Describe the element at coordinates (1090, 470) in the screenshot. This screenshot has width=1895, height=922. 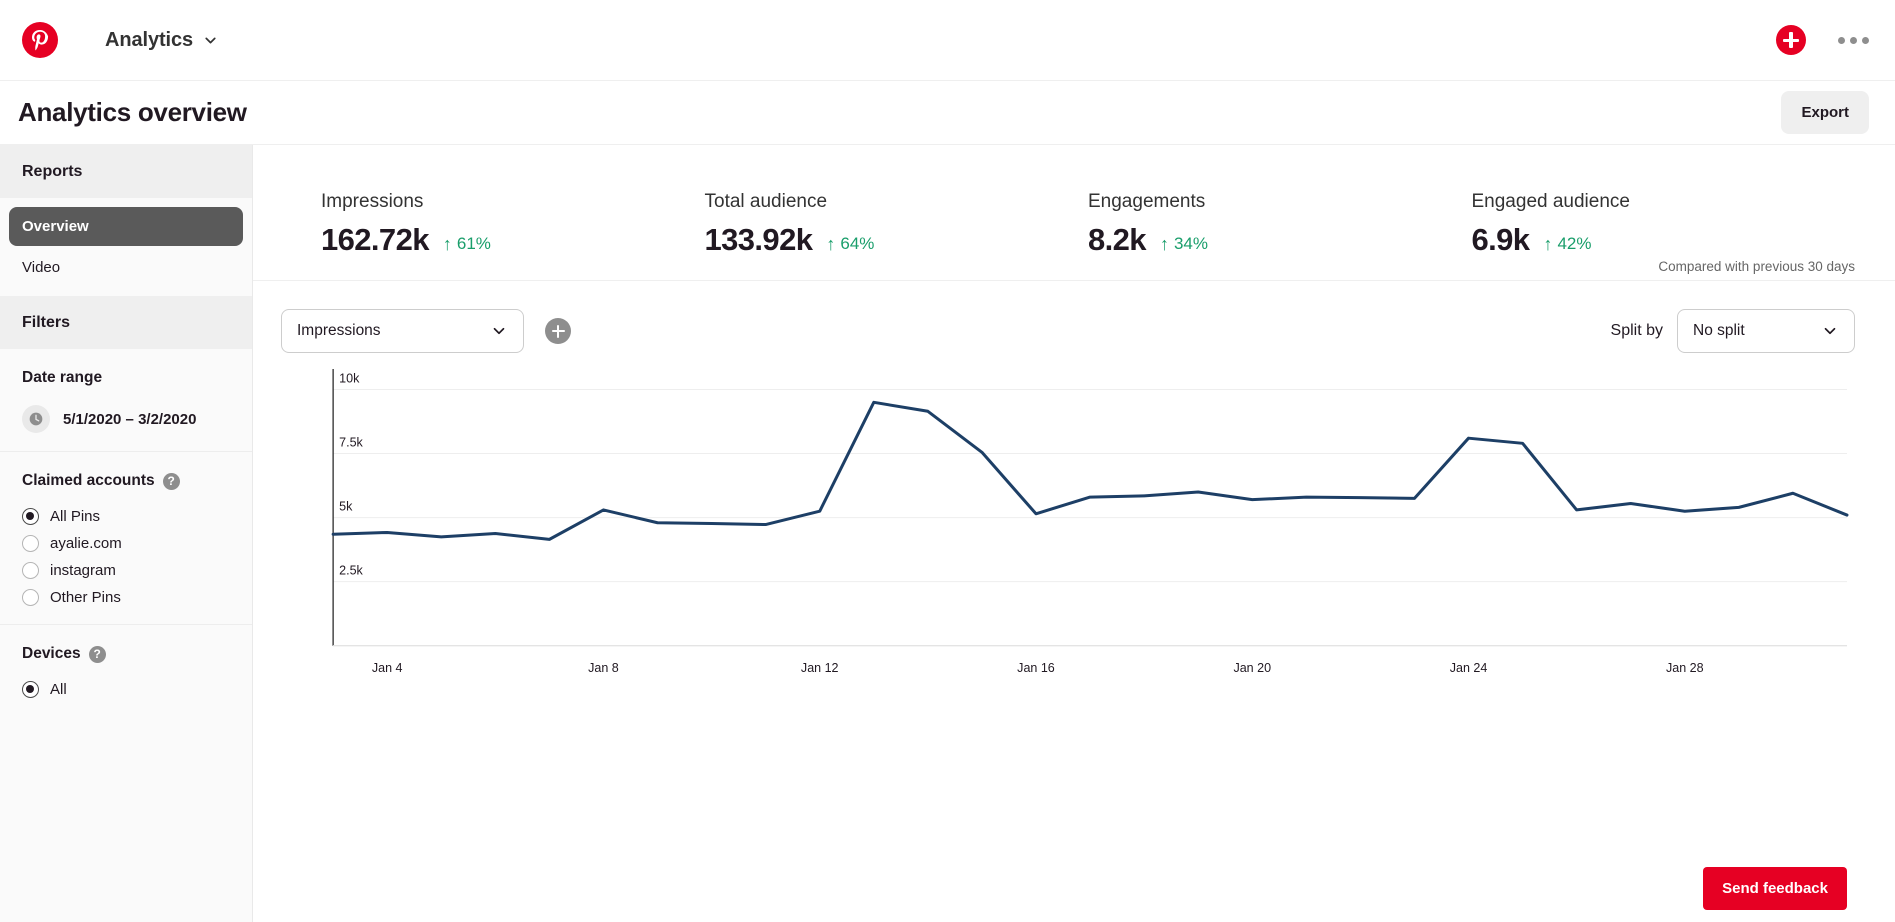
I see `impressions-series-line` at that location.